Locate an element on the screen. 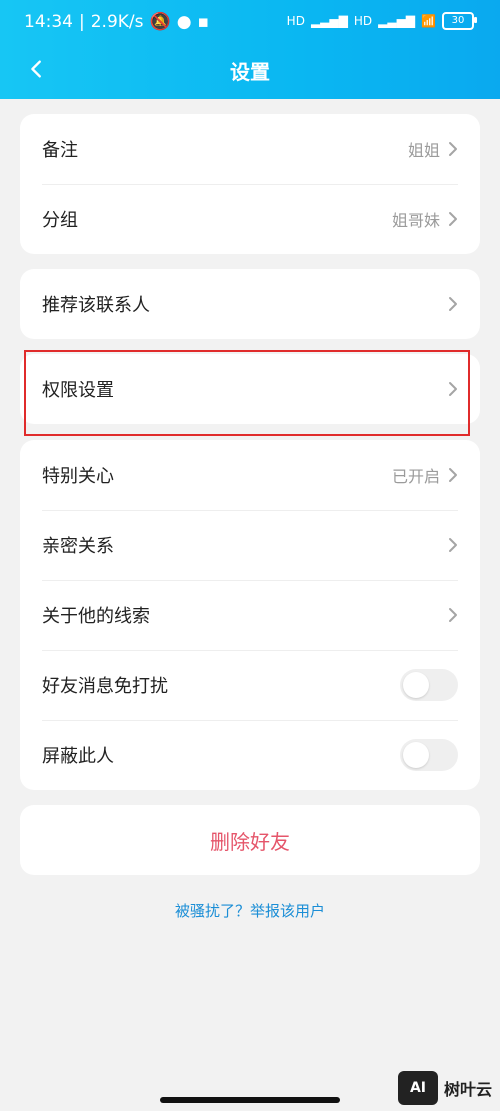  row-label: 好友消息免打扰 is located at coordinates (105, 686).